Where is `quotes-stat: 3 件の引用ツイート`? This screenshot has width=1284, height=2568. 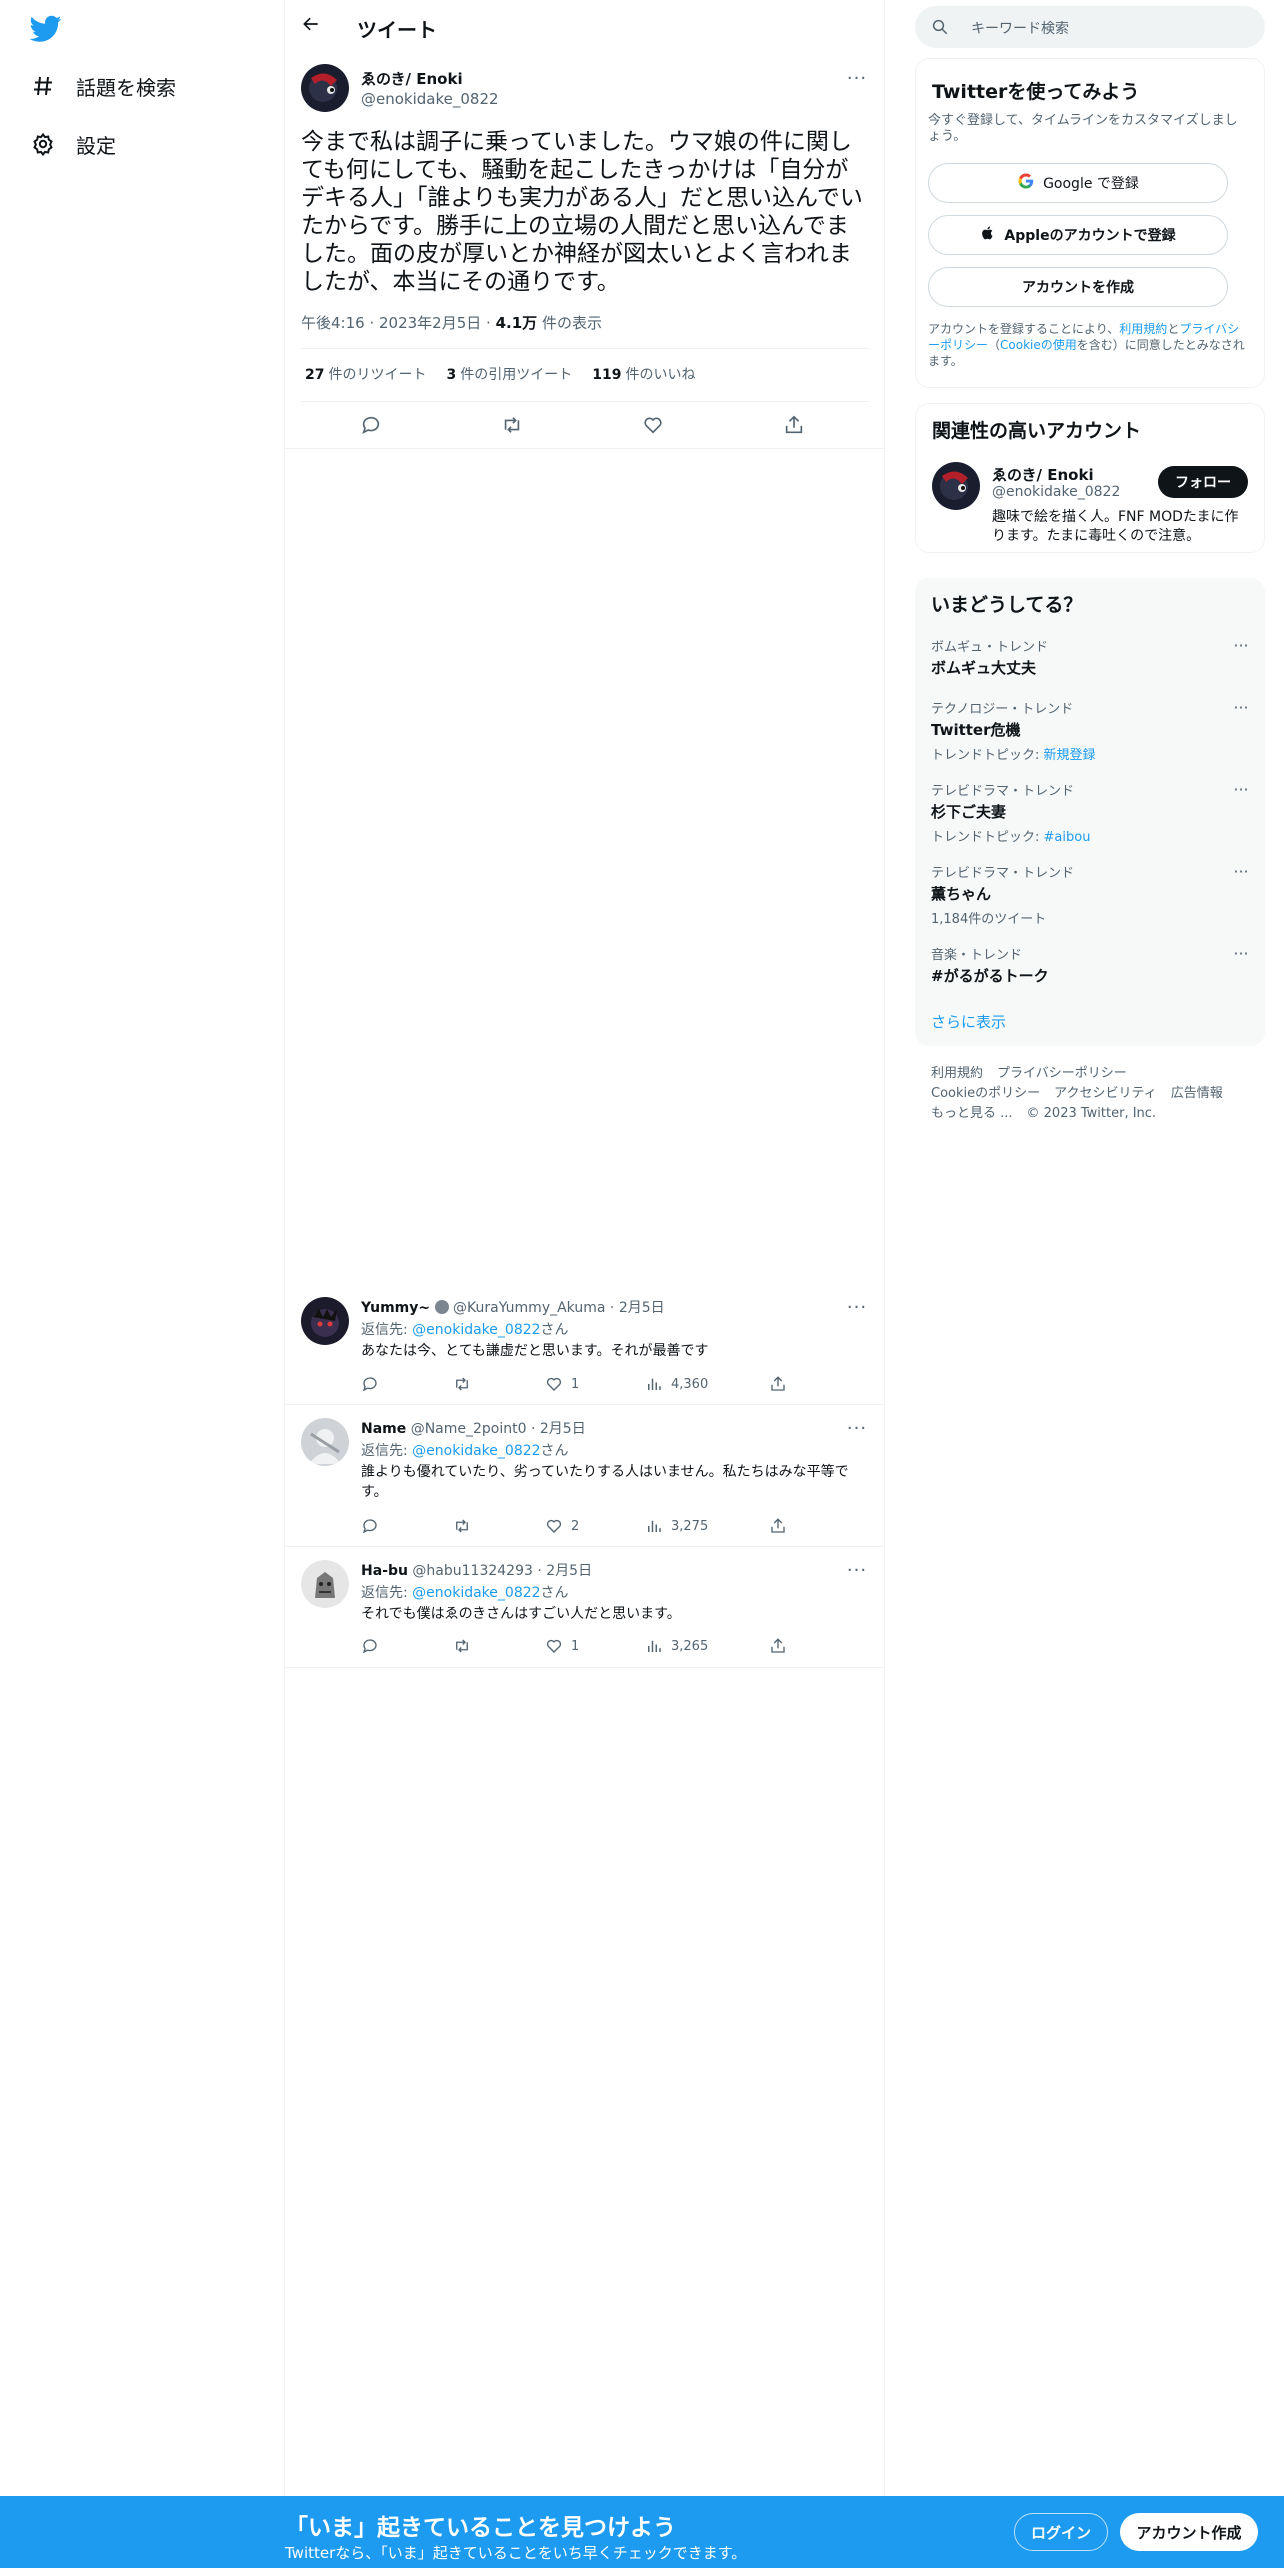
quotes-stat: 3 件の引用ツイート is located at coordinates (509, 374).